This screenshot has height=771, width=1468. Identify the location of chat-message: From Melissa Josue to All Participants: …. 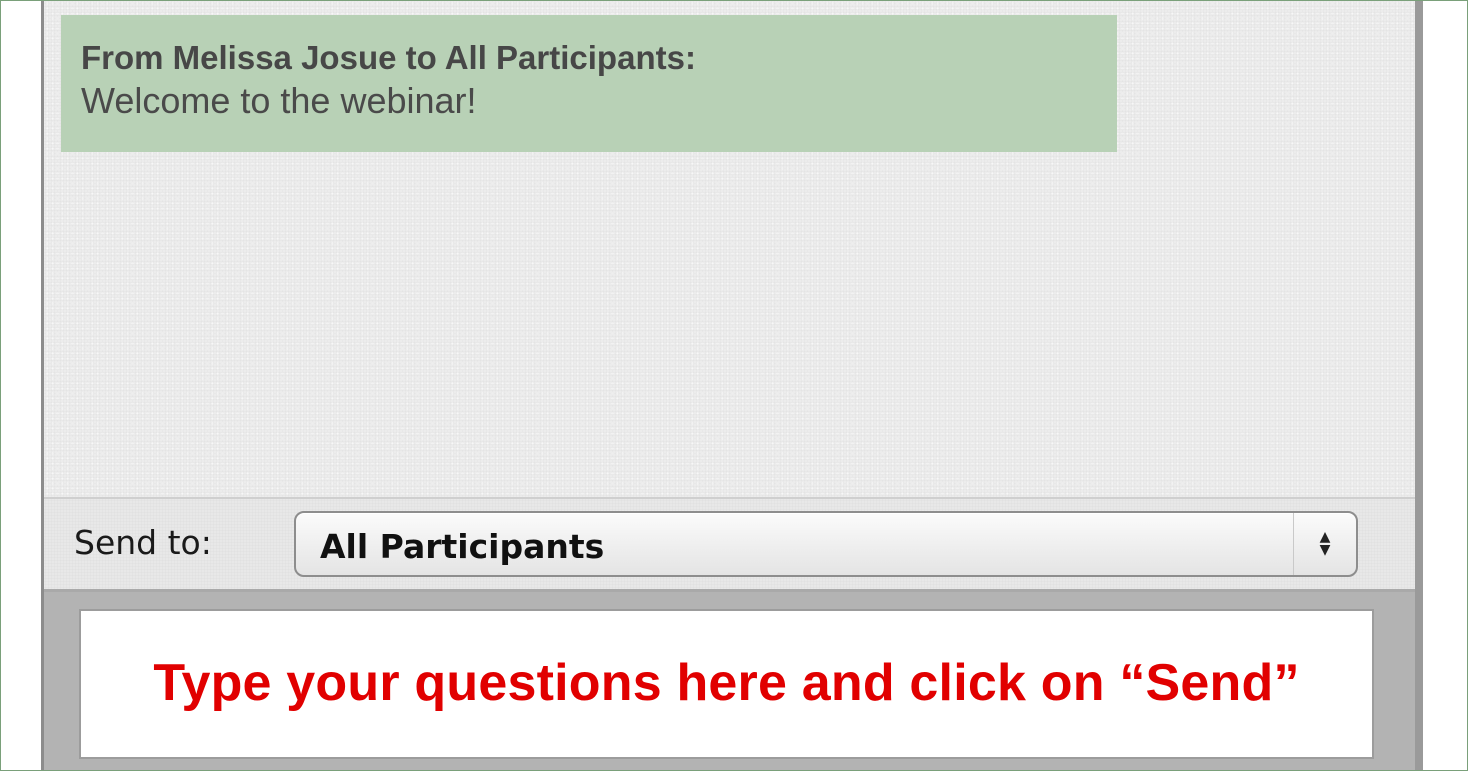
(589, 83).